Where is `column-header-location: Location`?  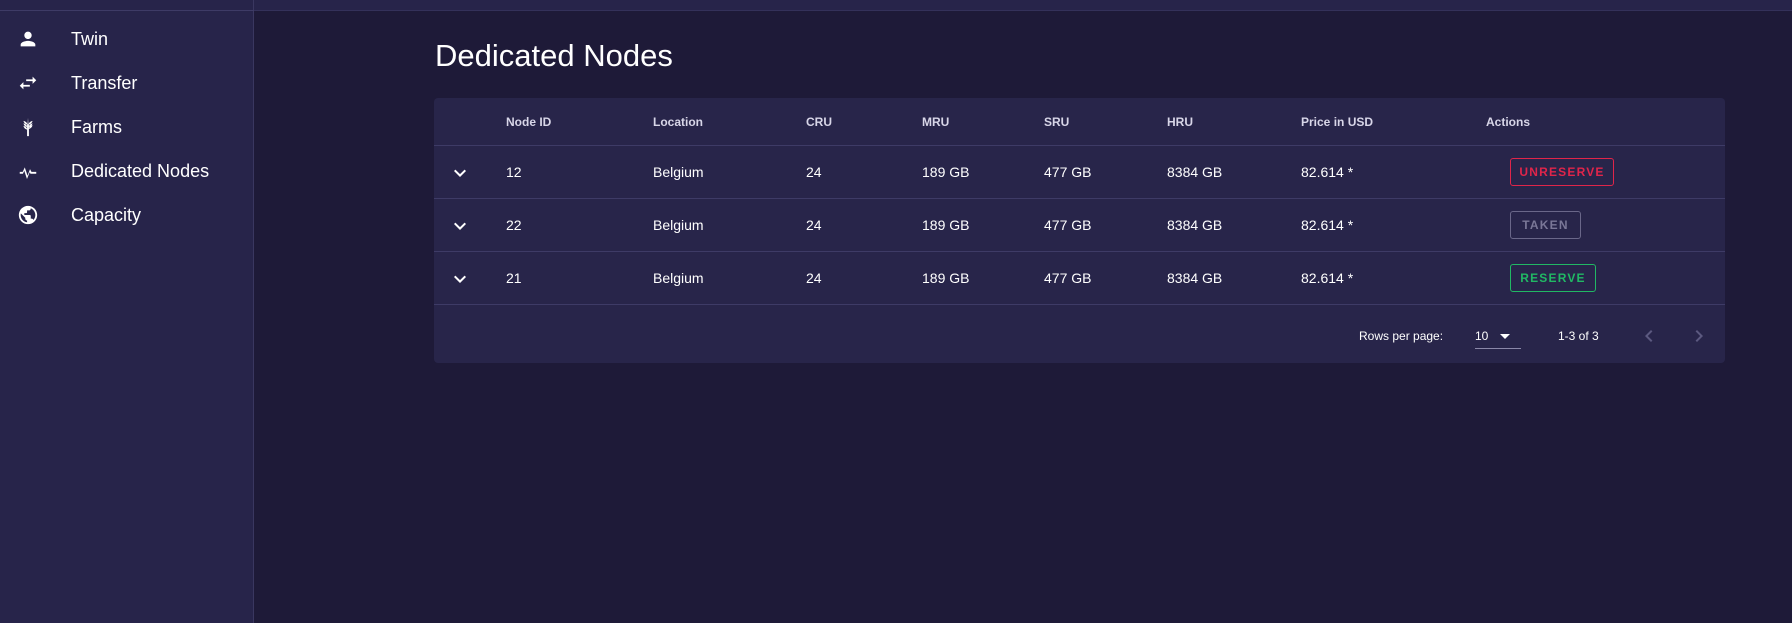
column-header-location: Location is located at coordinates (678, 122).